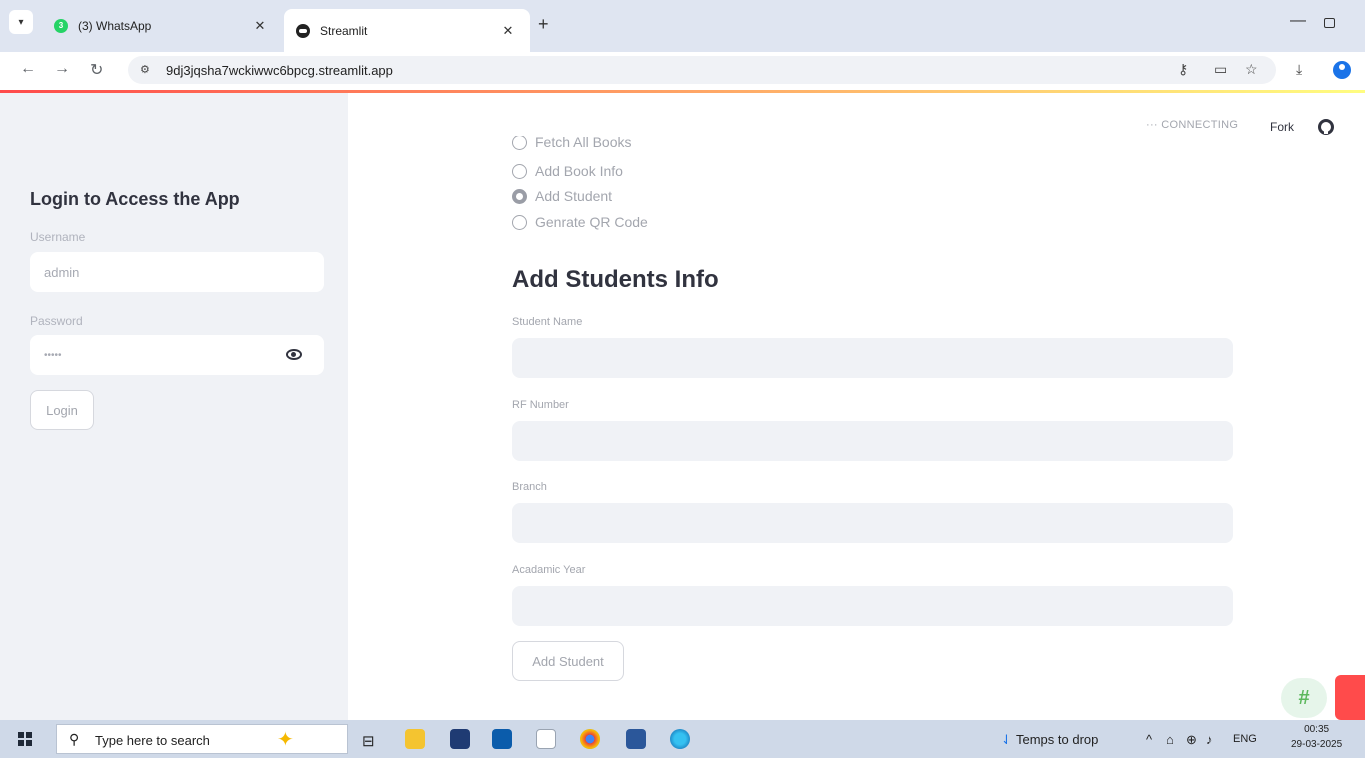  What do you see at coordinates (28, 69) in the screenshot?
I see `back-arrow-icon: ←` at bounding box center [28, 69].